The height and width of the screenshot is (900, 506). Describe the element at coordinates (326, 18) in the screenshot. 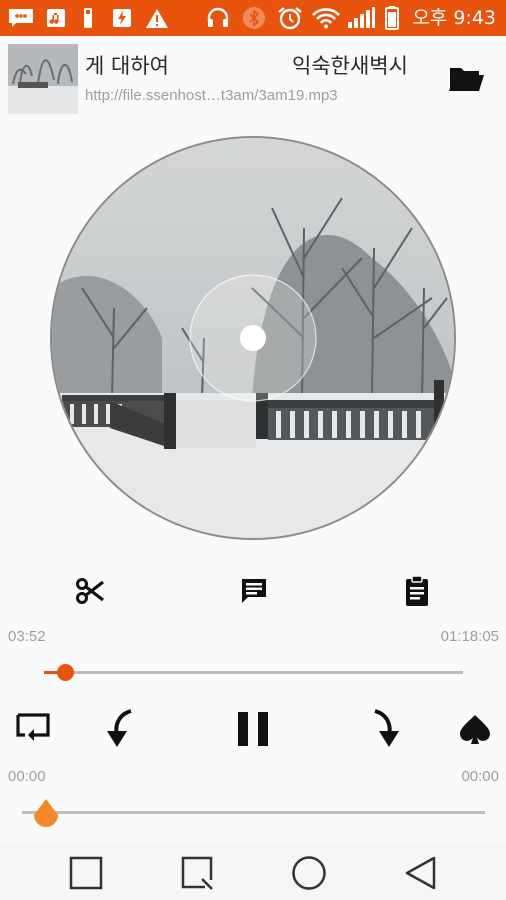

I see `wifi-icon` at that location.